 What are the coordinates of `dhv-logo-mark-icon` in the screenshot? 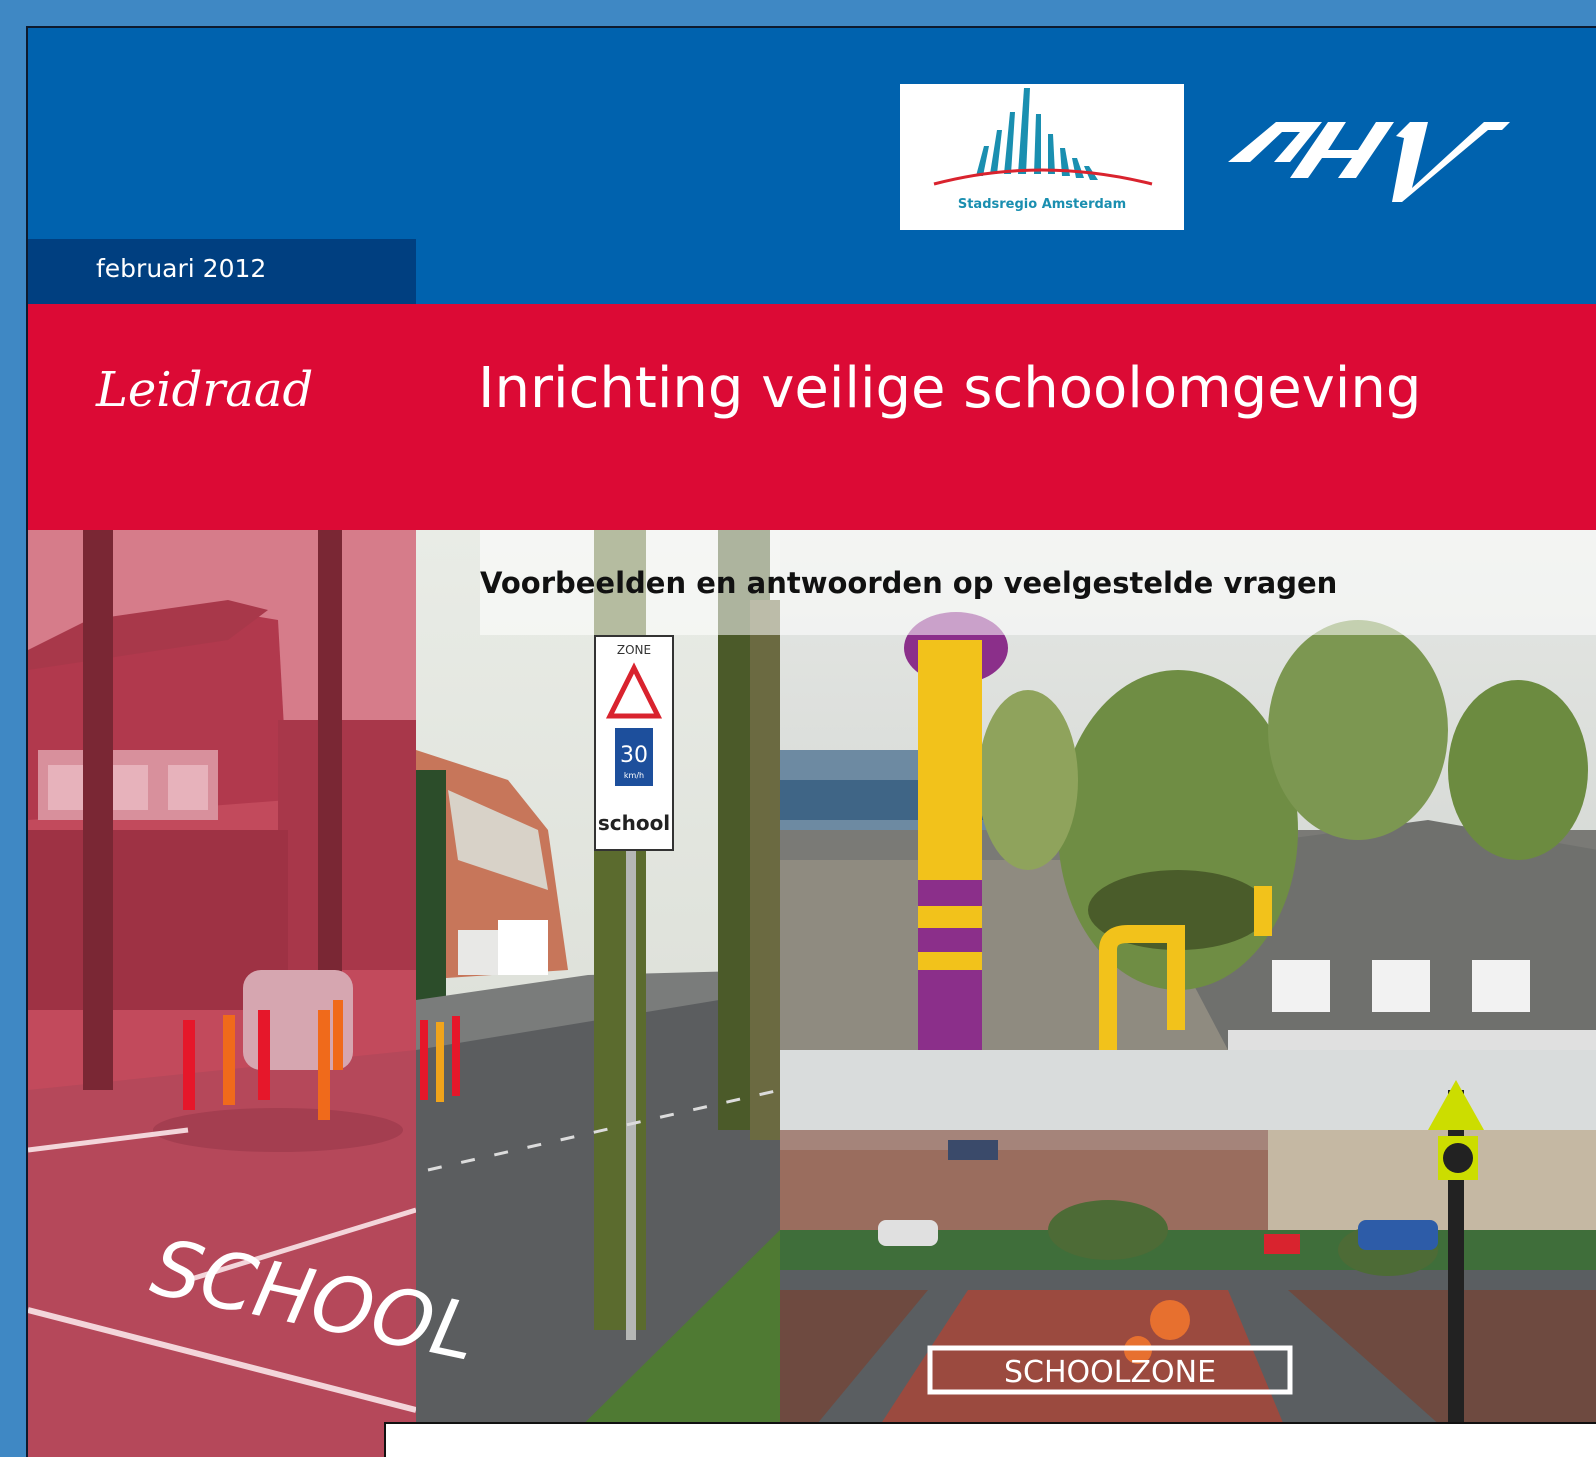 It's located at (1369, 162).